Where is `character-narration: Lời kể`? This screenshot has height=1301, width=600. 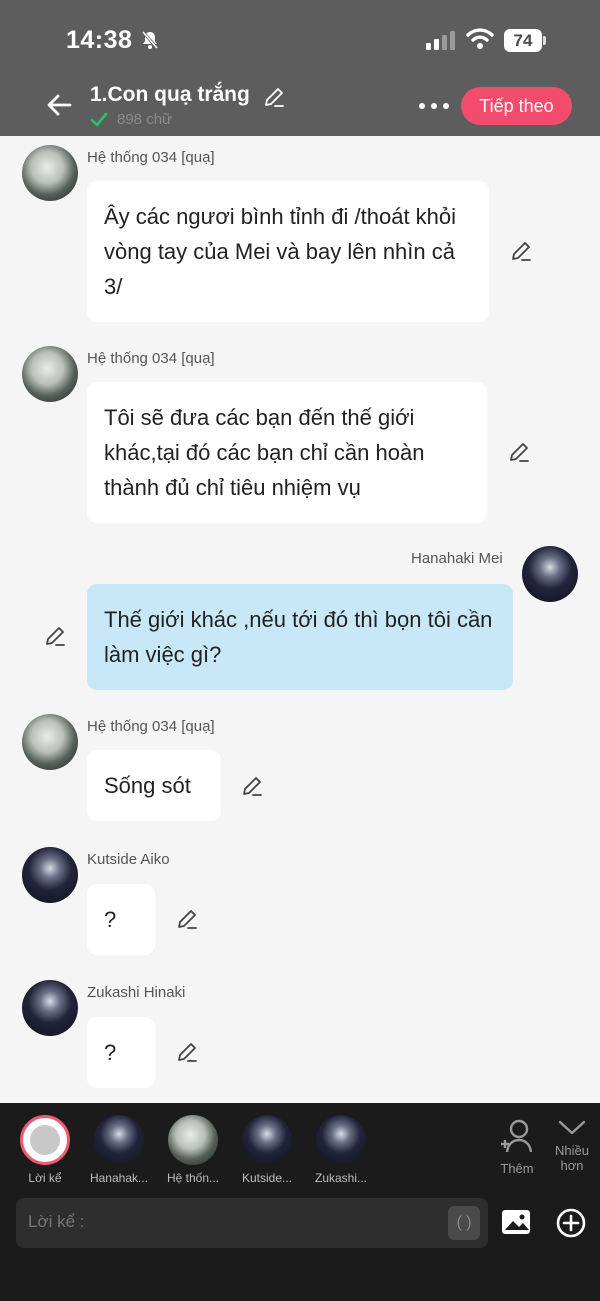 character-narration: Lời kể is located at coordinates (45, 1150).